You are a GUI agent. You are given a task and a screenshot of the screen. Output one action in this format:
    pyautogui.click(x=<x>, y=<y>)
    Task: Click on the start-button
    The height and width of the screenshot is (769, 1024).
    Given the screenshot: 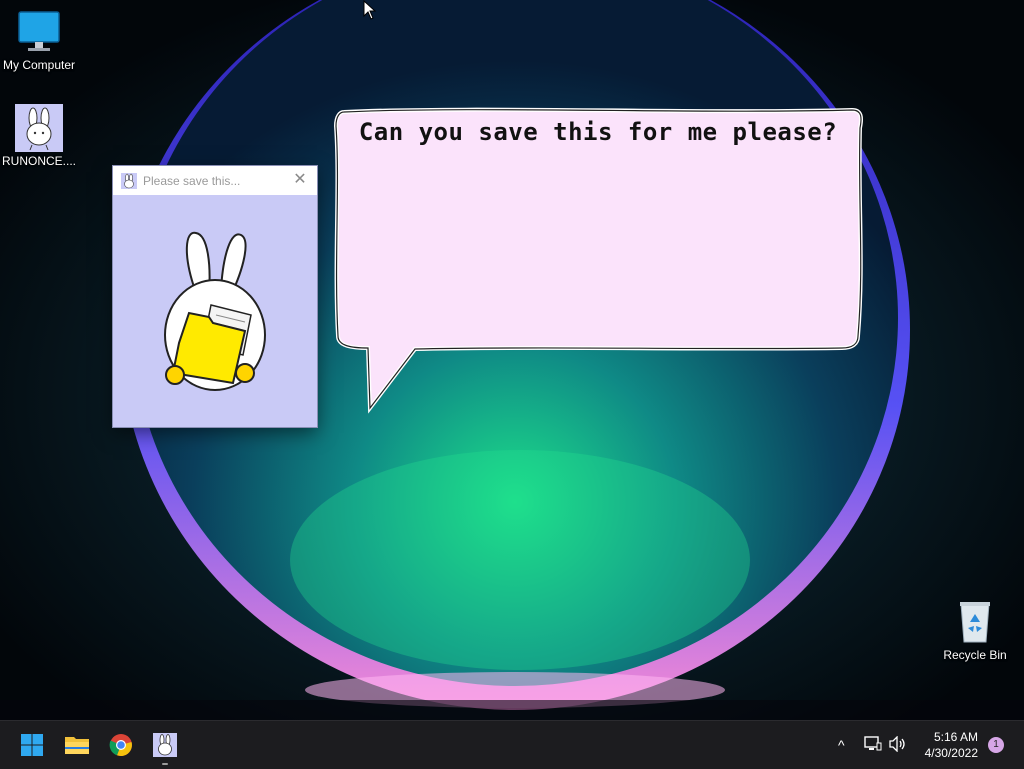 What is the action you would take?
    pyautogui.click(x=32, y=745)
    